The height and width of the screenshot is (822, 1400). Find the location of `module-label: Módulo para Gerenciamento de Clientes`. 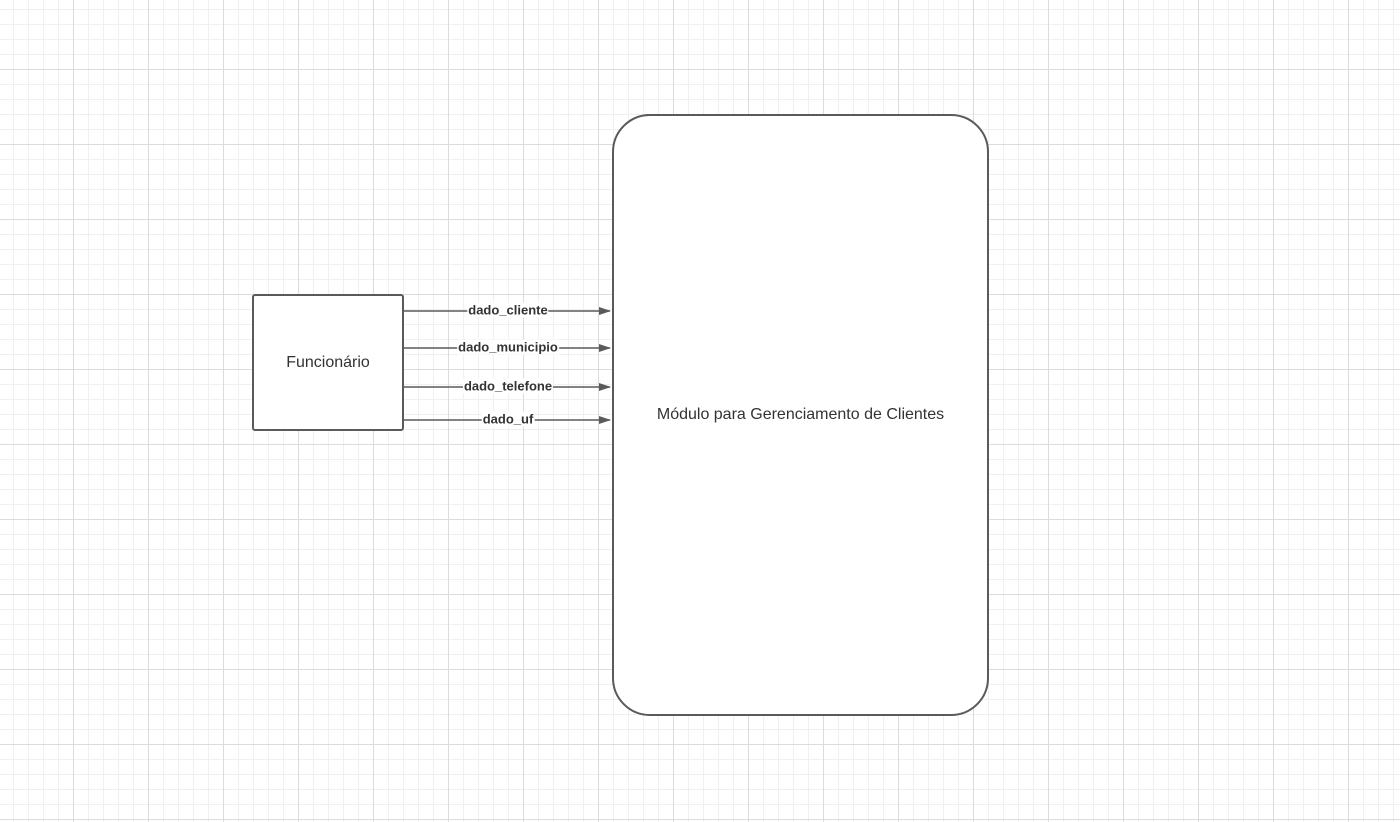

module-label: Módulo para Gerenciamento de Clientes is located at coordinates (800, 414).